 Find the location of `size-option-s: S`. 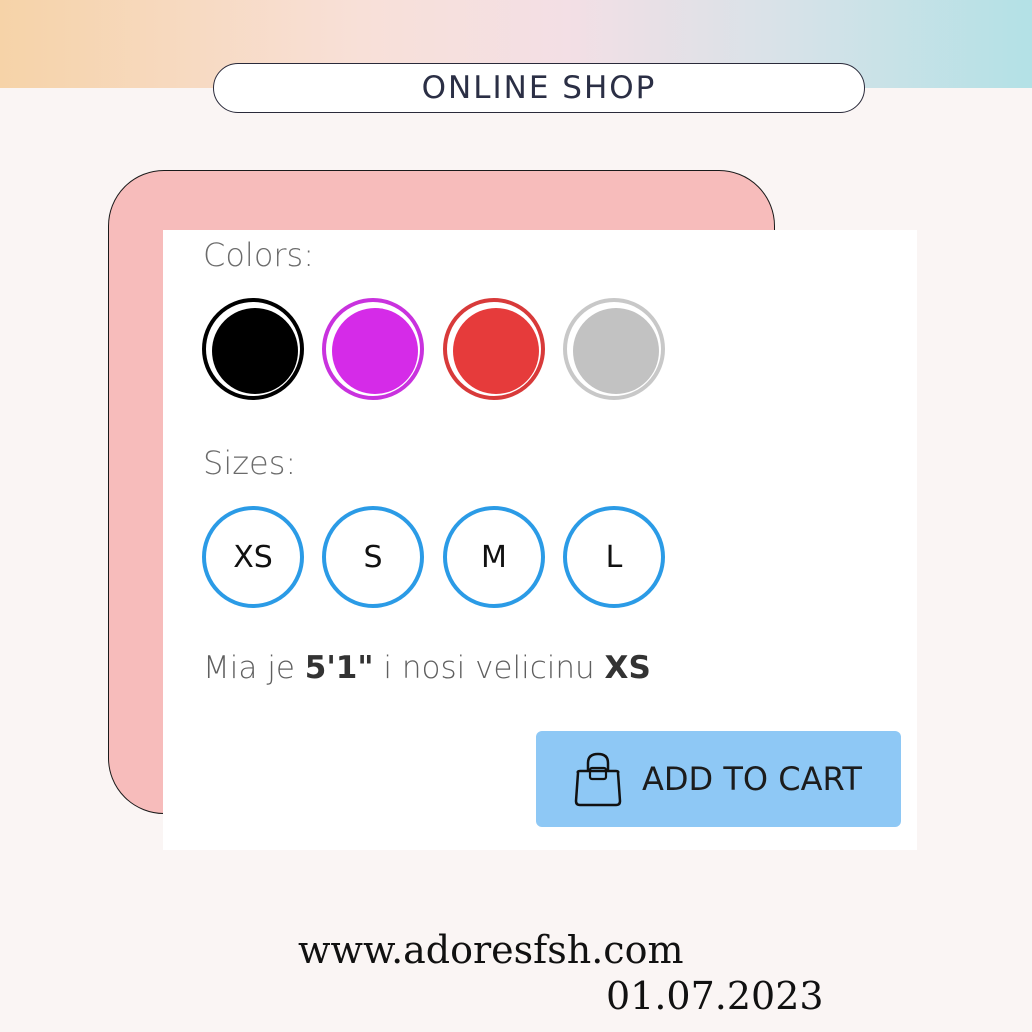

size-option-s: S is located at coordinates (373, 557).